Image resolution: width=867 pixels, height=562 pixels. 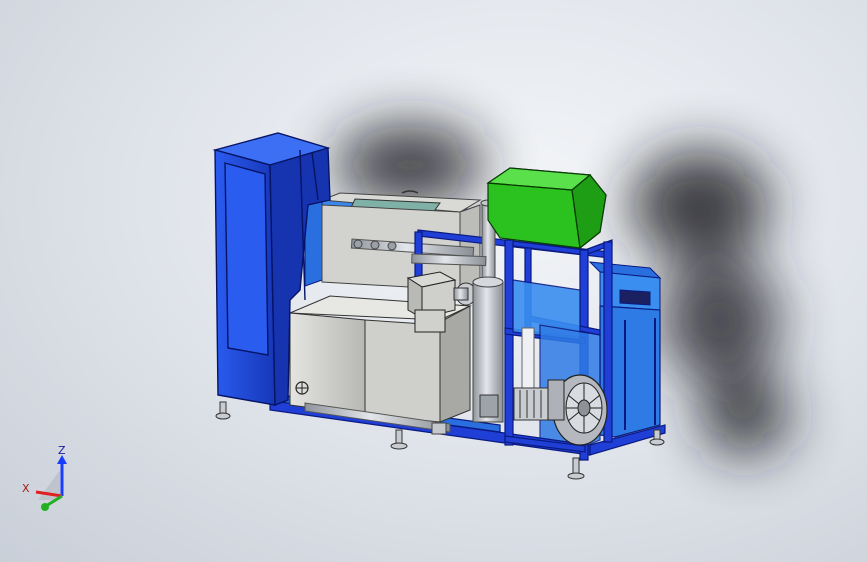 What do you see at coordinates (45, 507) in the screenshot?
I see `y-axis-end` at bounding box center [45, 507].